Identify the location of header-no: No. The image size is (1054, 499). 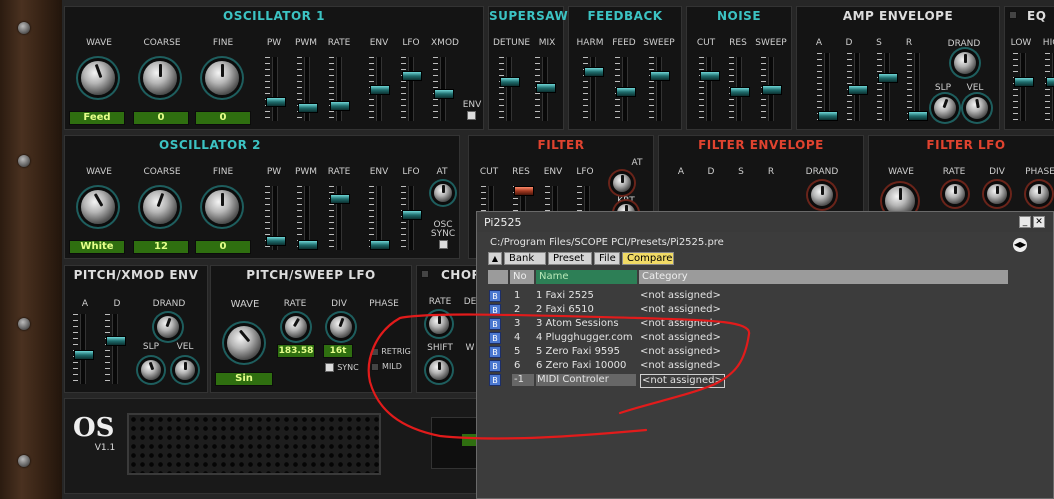
(522, 277).